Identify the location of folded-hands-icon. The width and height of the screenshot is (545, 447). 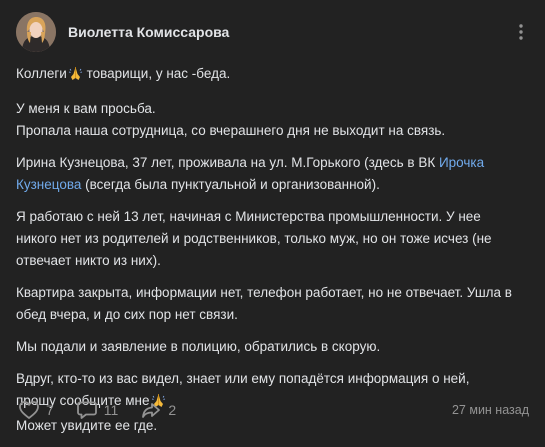
(75, 77).